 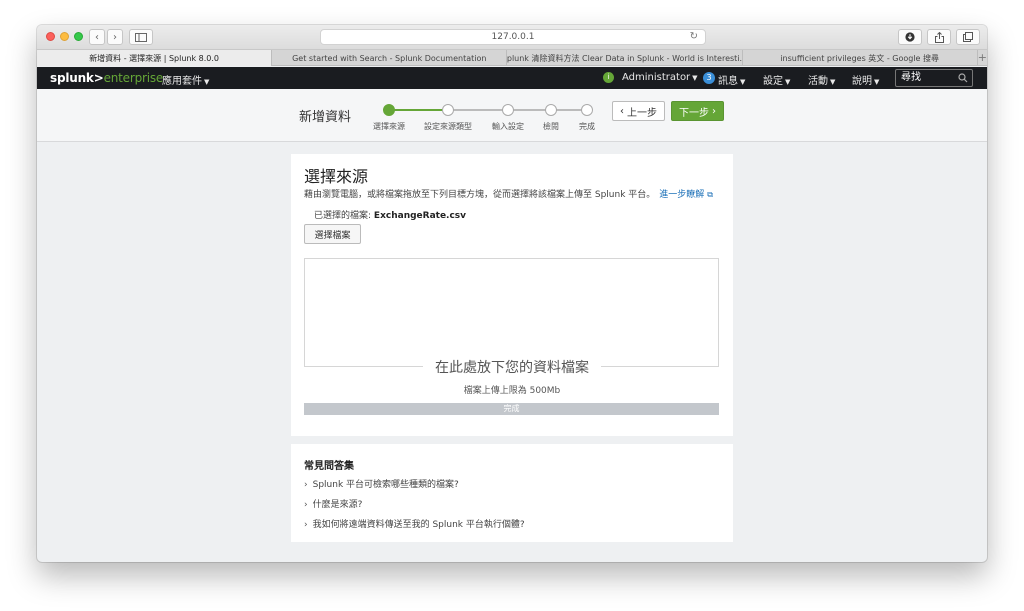 I want to click on next-step-button: 下一步 ›, so click(x=697, y=111).